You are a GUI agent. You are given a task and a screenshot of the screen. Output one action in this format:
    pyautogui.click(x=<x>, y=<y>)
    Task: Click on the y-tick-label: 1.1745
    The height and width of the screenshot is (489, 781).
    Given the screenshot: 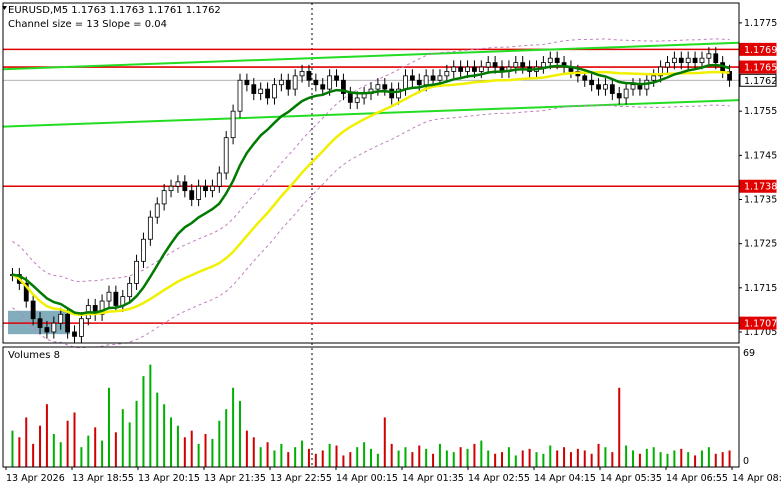 What is the action you would take?
    pyautogui.click(x=760, y=155)
    